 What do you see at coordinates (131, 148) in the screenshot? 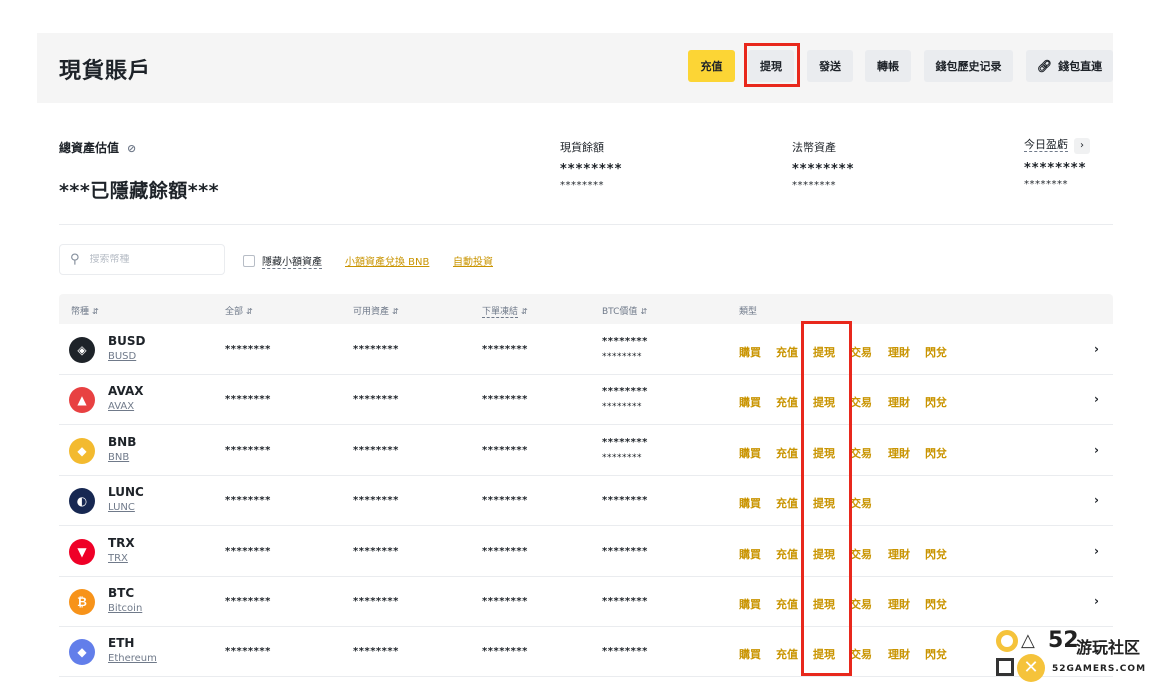
I see `eye-off-icon: ⊘` at bounding box center [131, 148].